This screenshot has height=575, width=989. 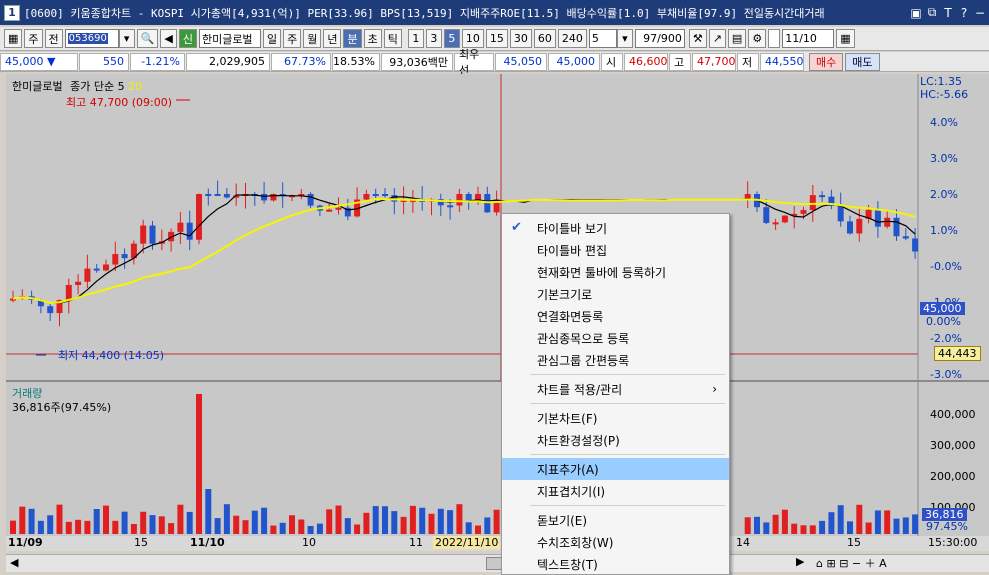 What do you see at coordinates (800, 561) in the screenshot?
I see `scroll-right-icon: ▶` at bounding box center [800, 561].